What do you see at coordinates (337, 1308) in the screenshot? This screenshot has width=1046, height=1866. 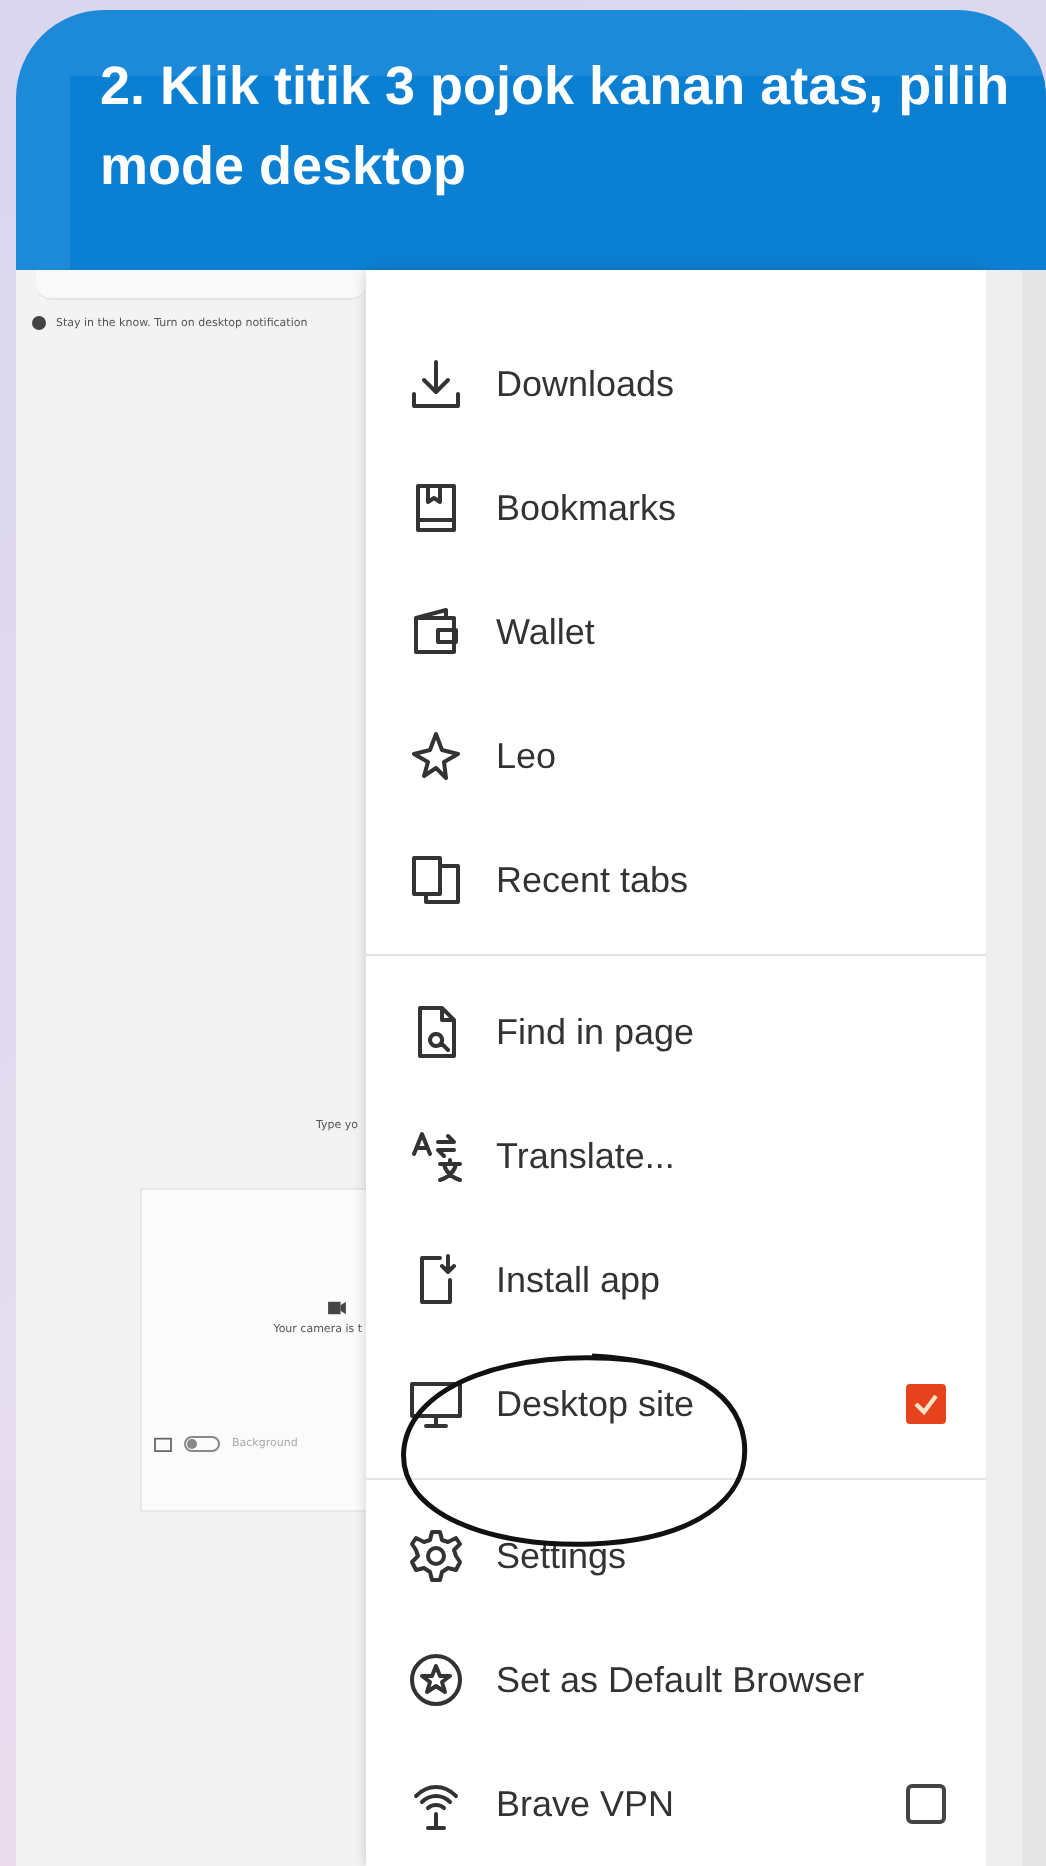 I see `camera-off-icon` at bounding box center [337, 1308].